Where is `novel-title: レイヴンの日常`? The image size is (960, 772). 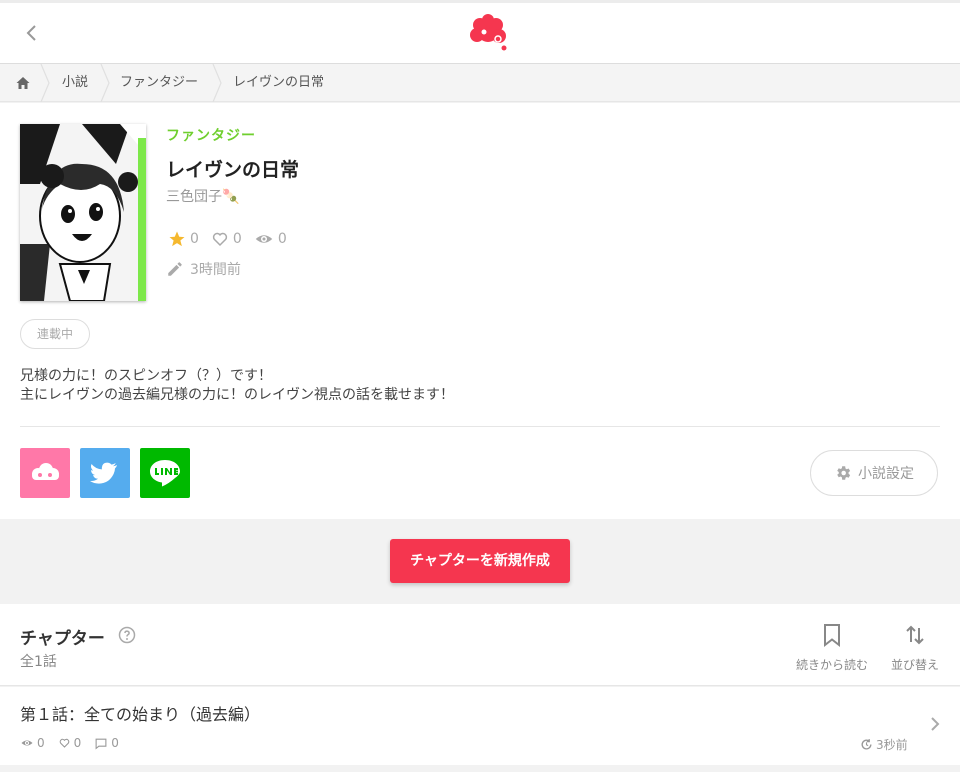 novel-title: レイヴンの日常 is located at coordinates (233, 170).